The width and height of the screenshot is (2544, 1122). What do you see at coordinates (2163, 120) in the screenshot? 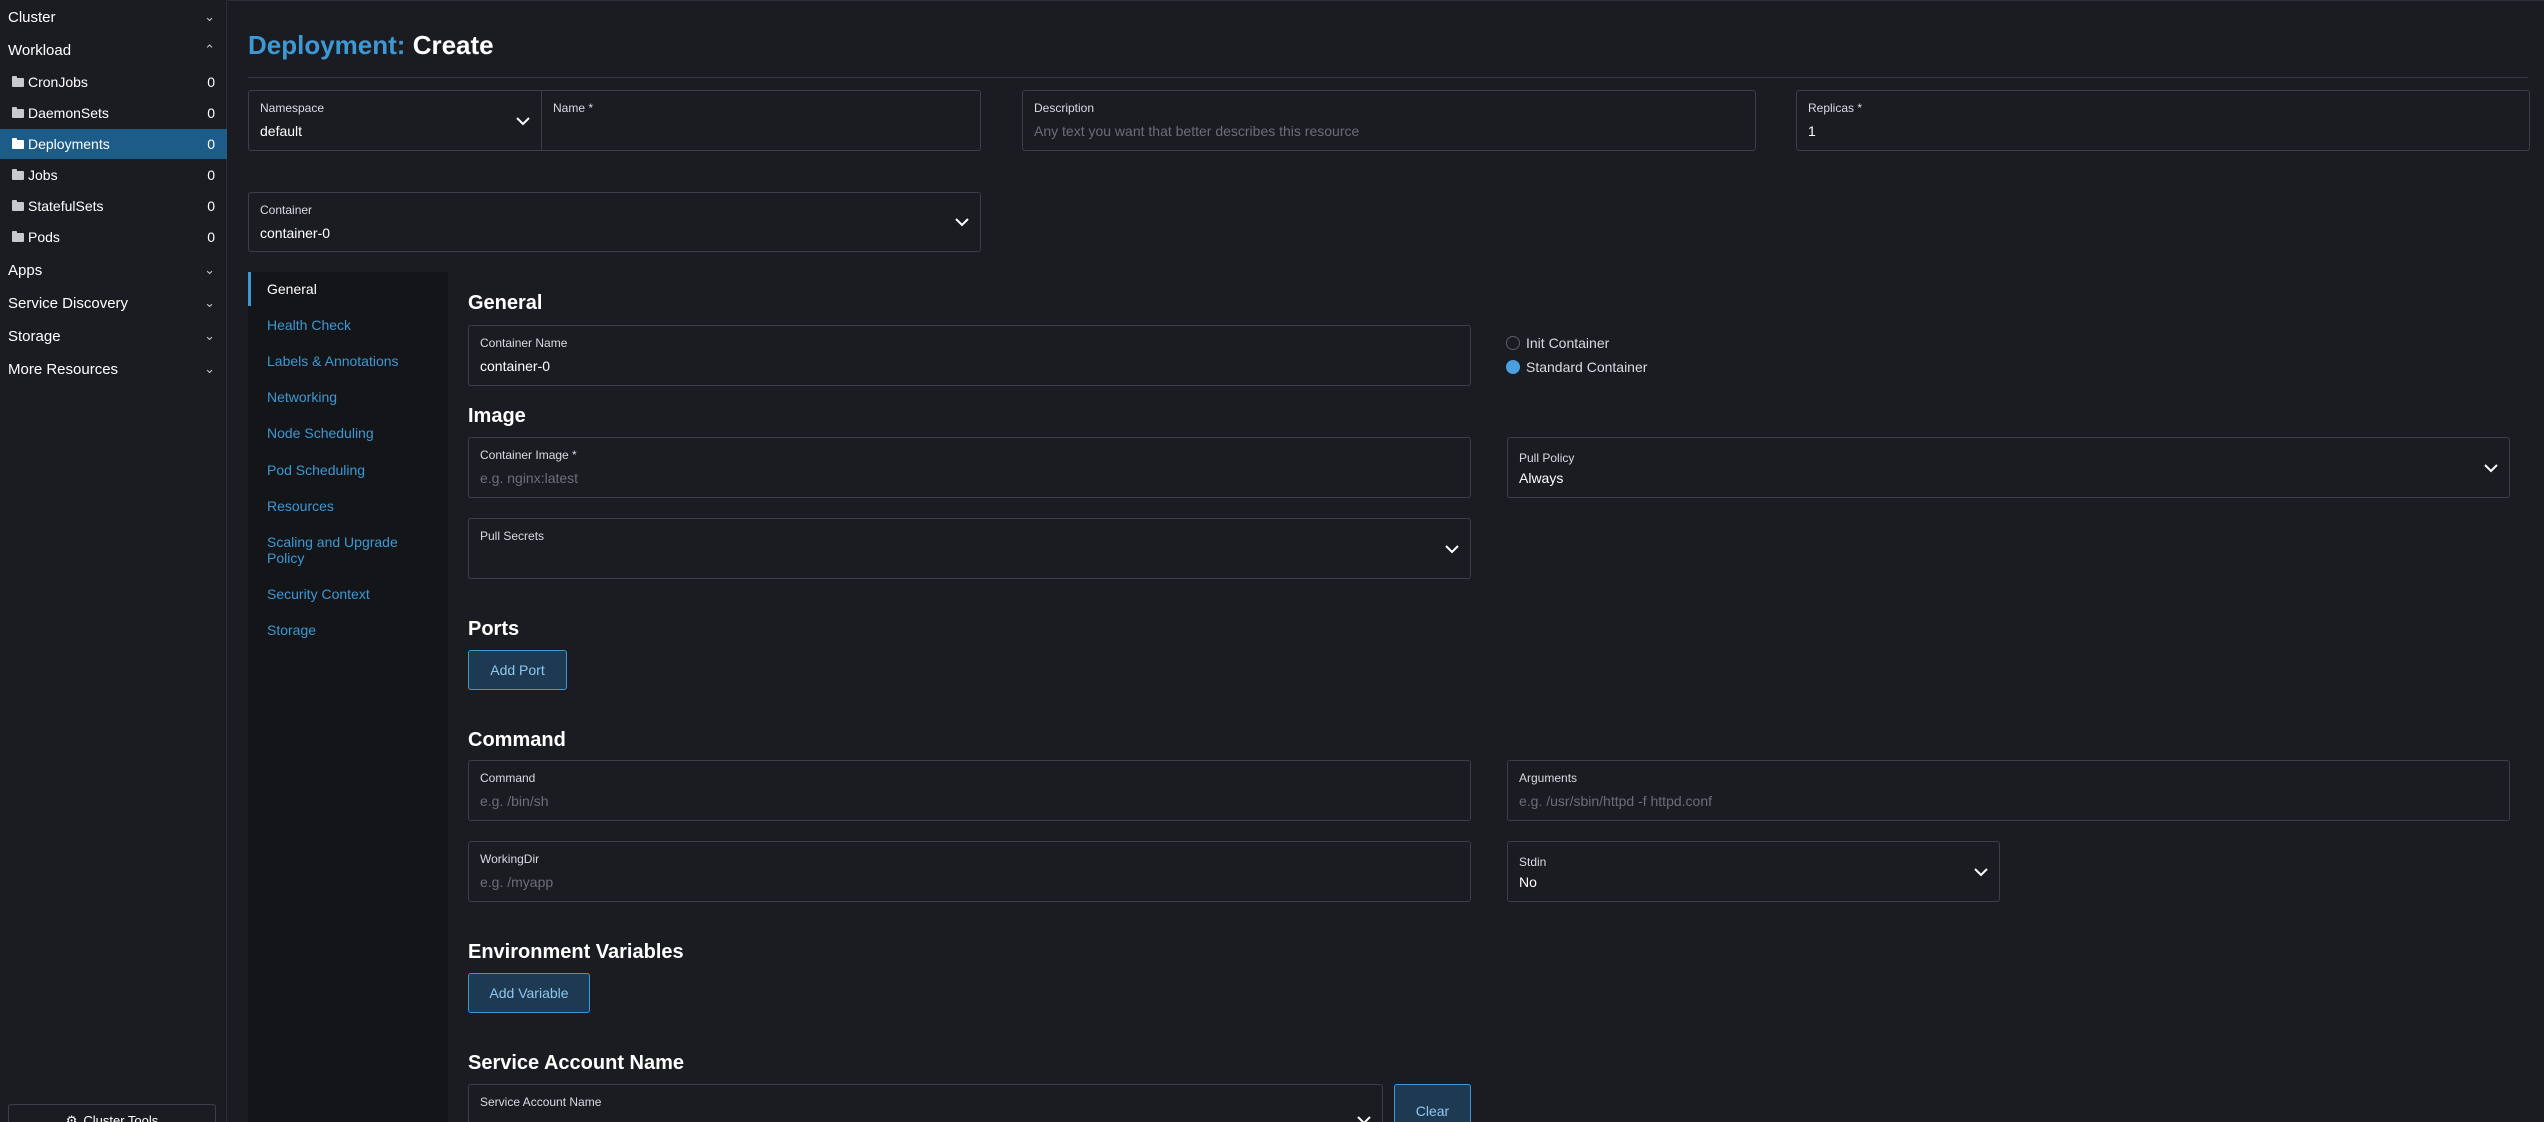
I see `replicas-field: Replicas * 1` at bounding box center [2163, 120].